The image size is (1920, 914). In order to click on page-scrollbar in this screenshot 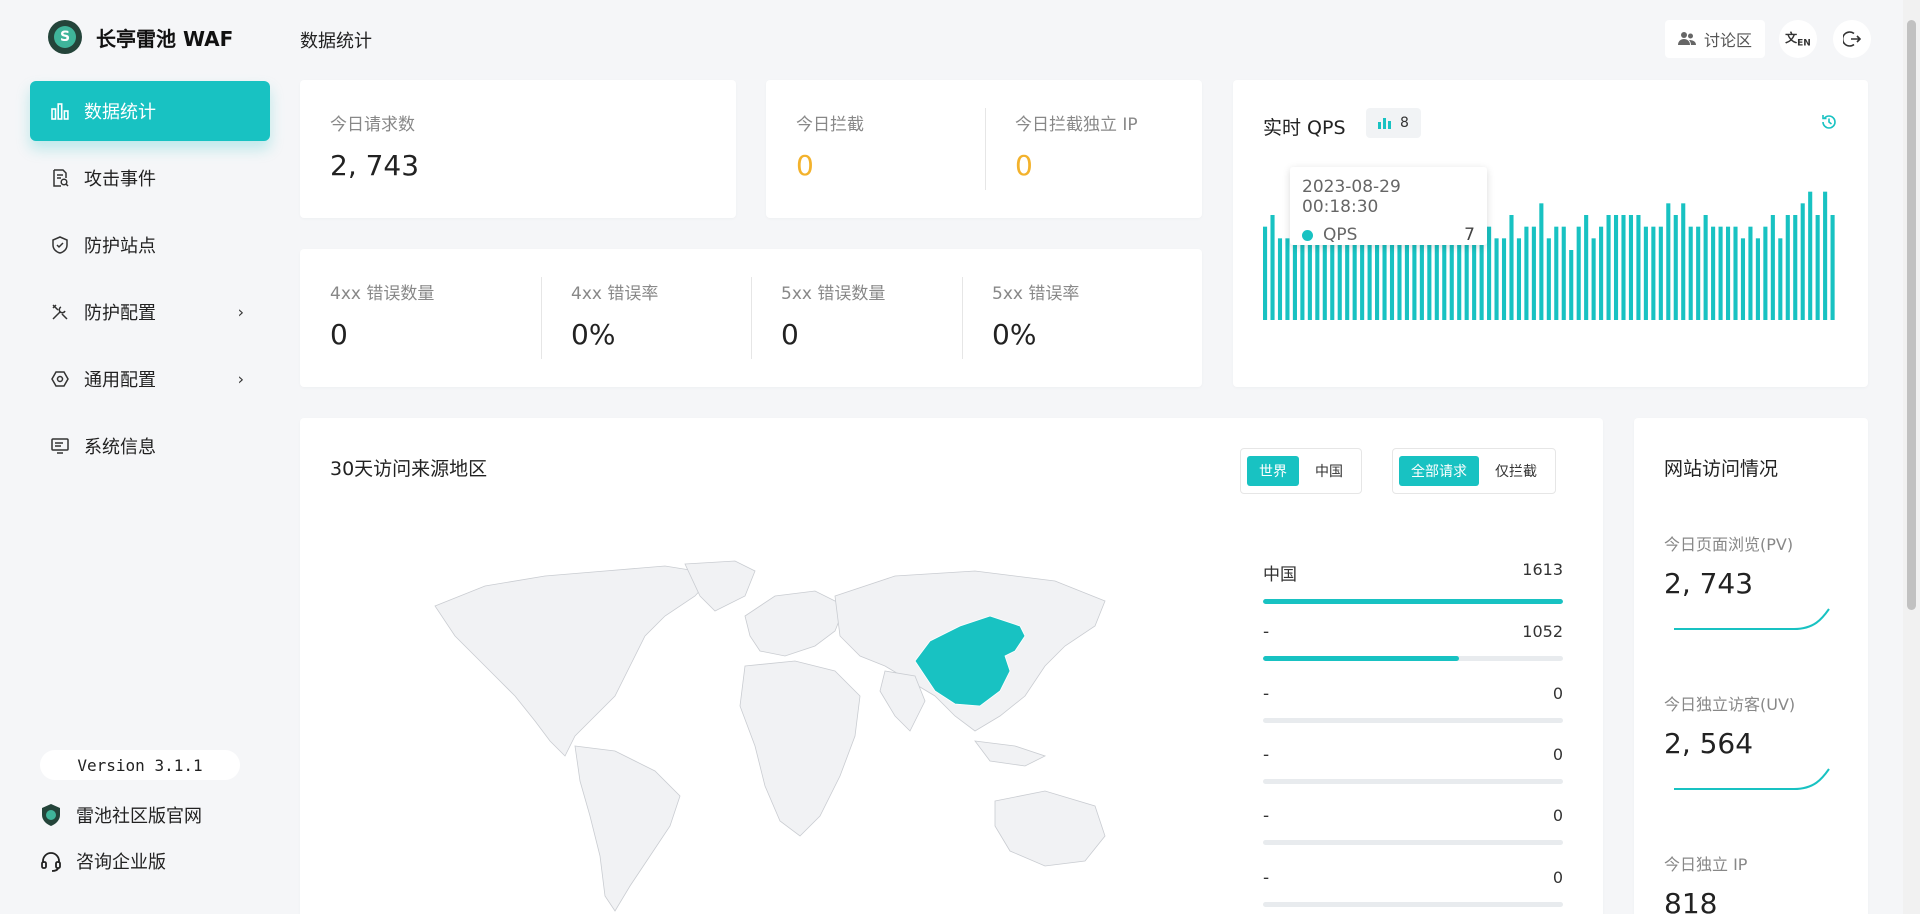, I will do `click(1911, 457)`.